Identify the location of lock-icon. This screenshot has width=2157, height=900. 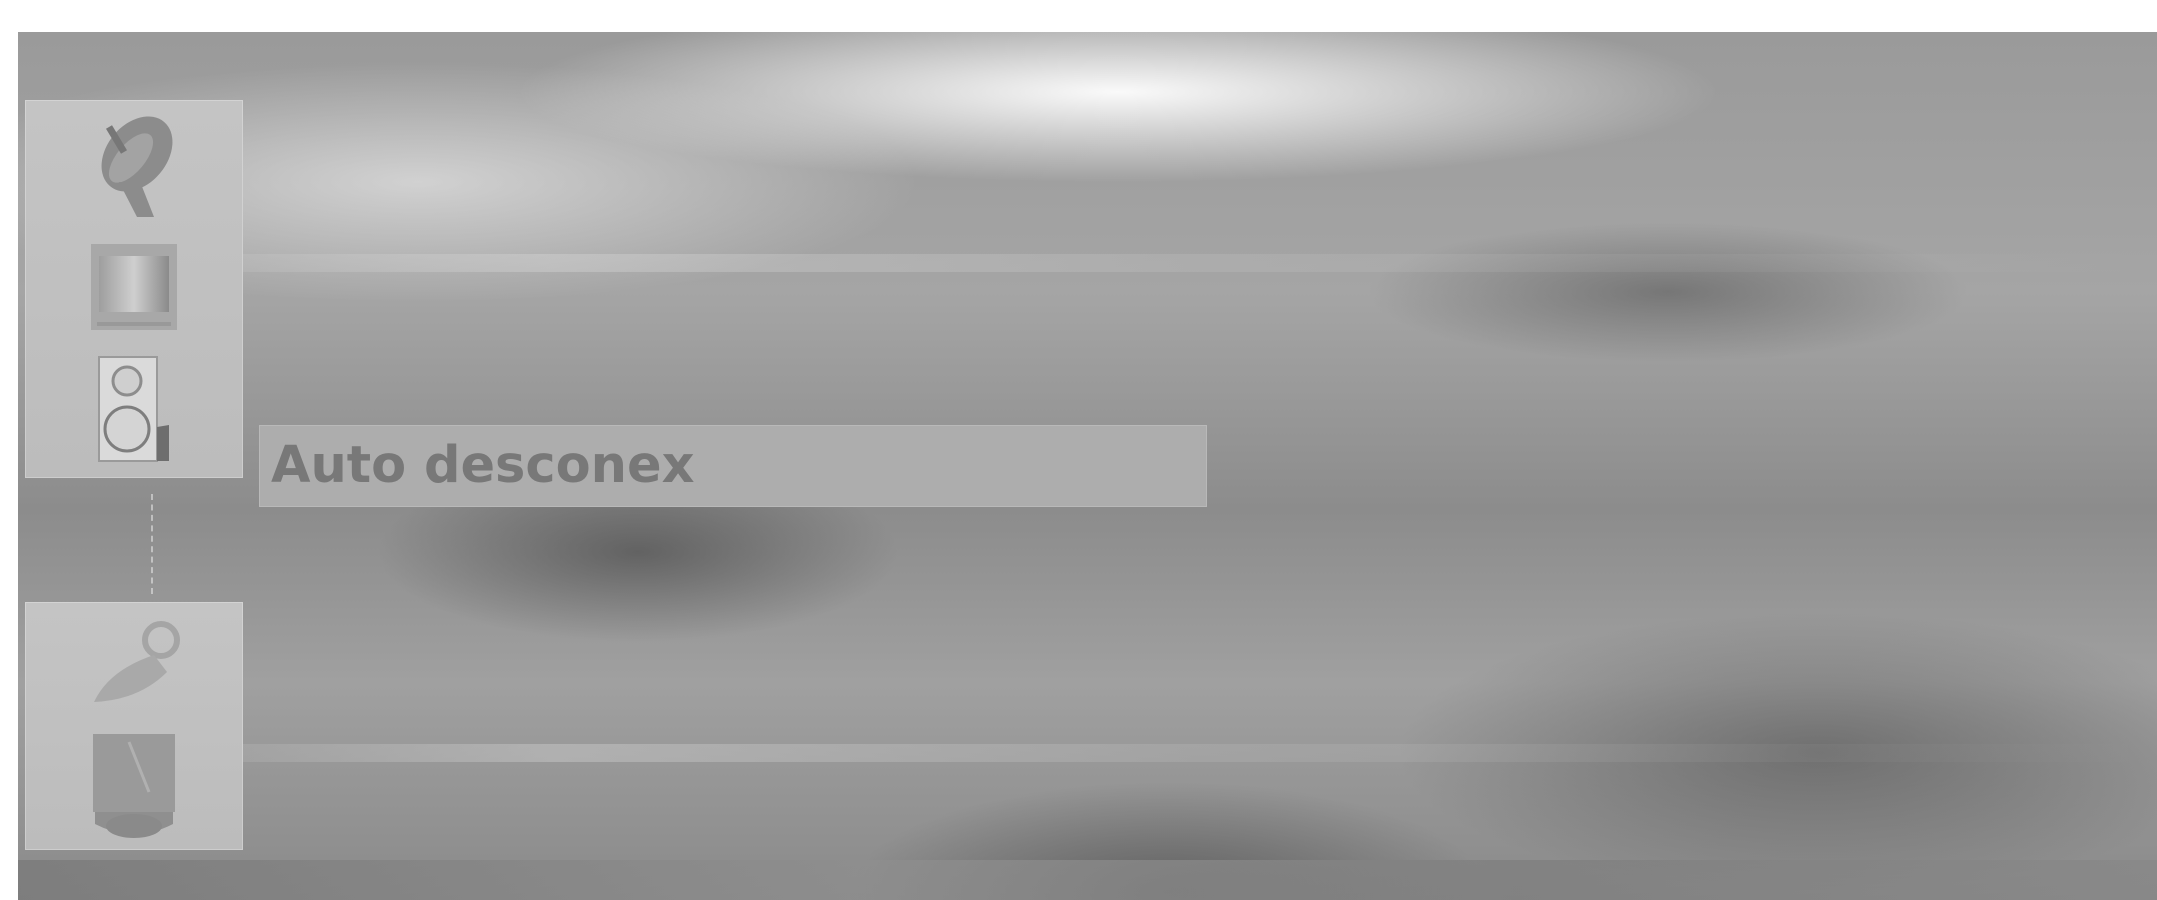
(134, 787).